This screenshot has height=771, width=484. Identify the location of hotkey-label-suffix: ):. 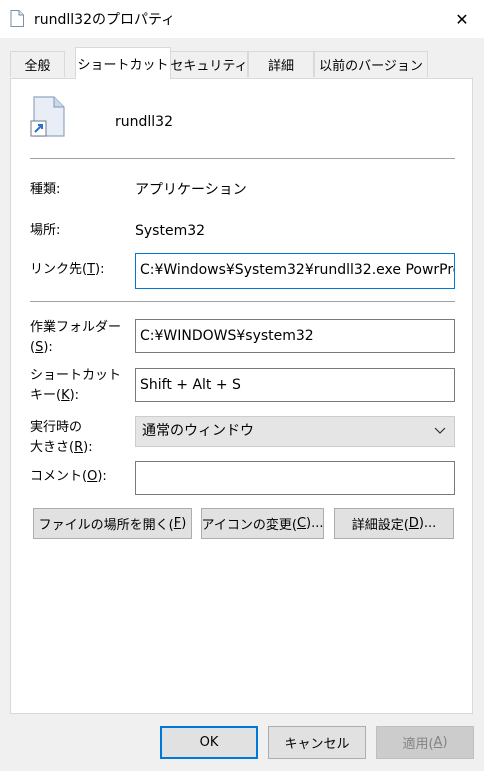
(74, 395).